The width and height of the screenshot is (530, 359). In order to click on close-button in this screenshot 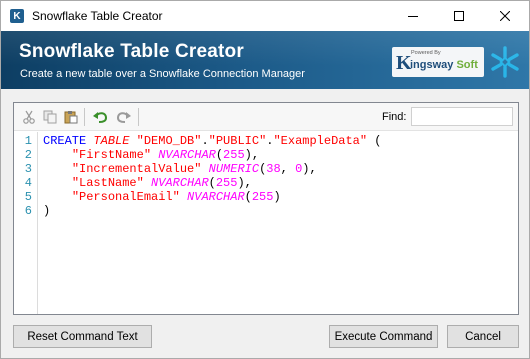, I will do `click(505, 16)`.